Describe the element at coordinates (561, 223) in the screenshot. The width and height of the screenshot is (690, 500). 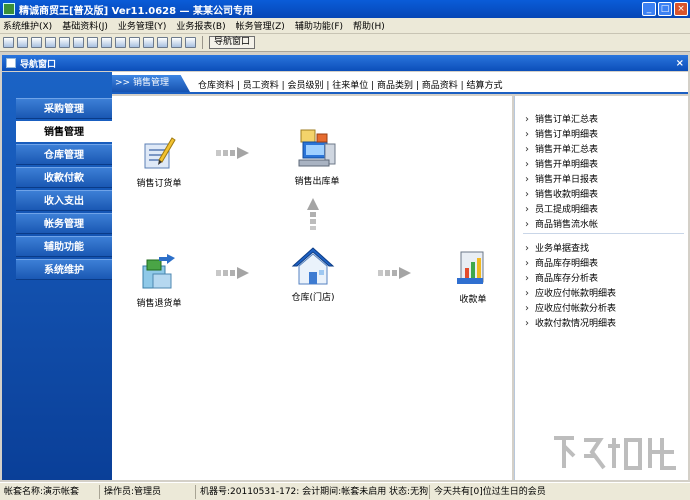
I see `report-link: 商品销售流水帐` at that location.